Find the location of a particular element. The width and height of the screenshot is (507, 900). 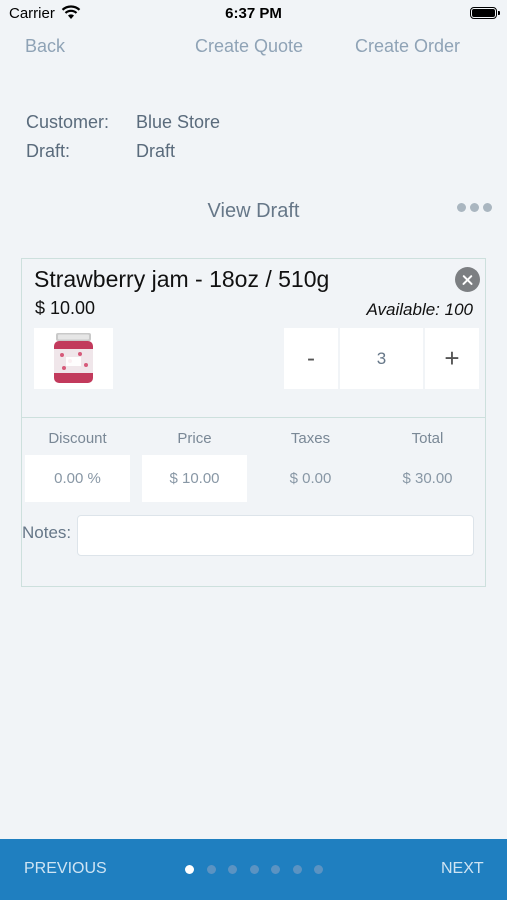

product-title: Strawberry jam - 18oz / 510g is located at coordinates (182, 279).